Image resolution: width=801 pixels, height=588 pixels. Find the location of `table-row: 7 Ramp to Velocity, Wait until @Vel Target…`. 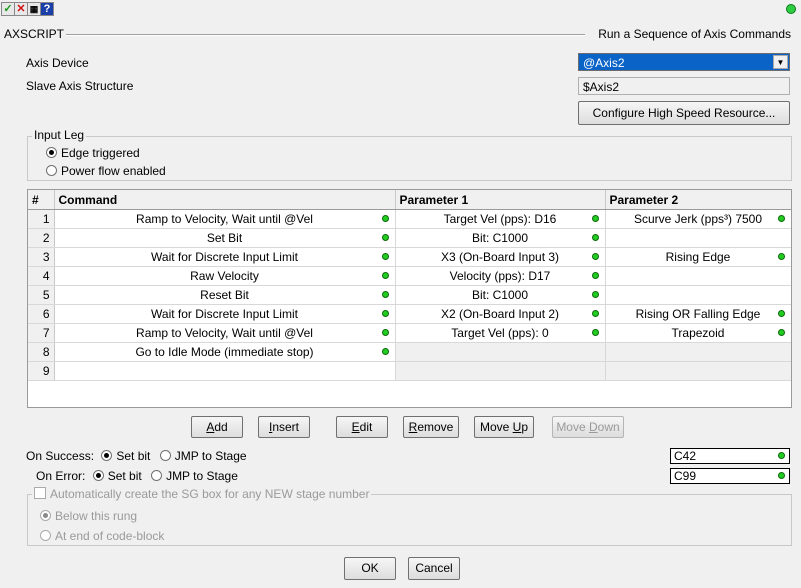

table-row: 7 Ramp to Velocity, Wait until @Vel Target… is located at coordinates (409, 333).